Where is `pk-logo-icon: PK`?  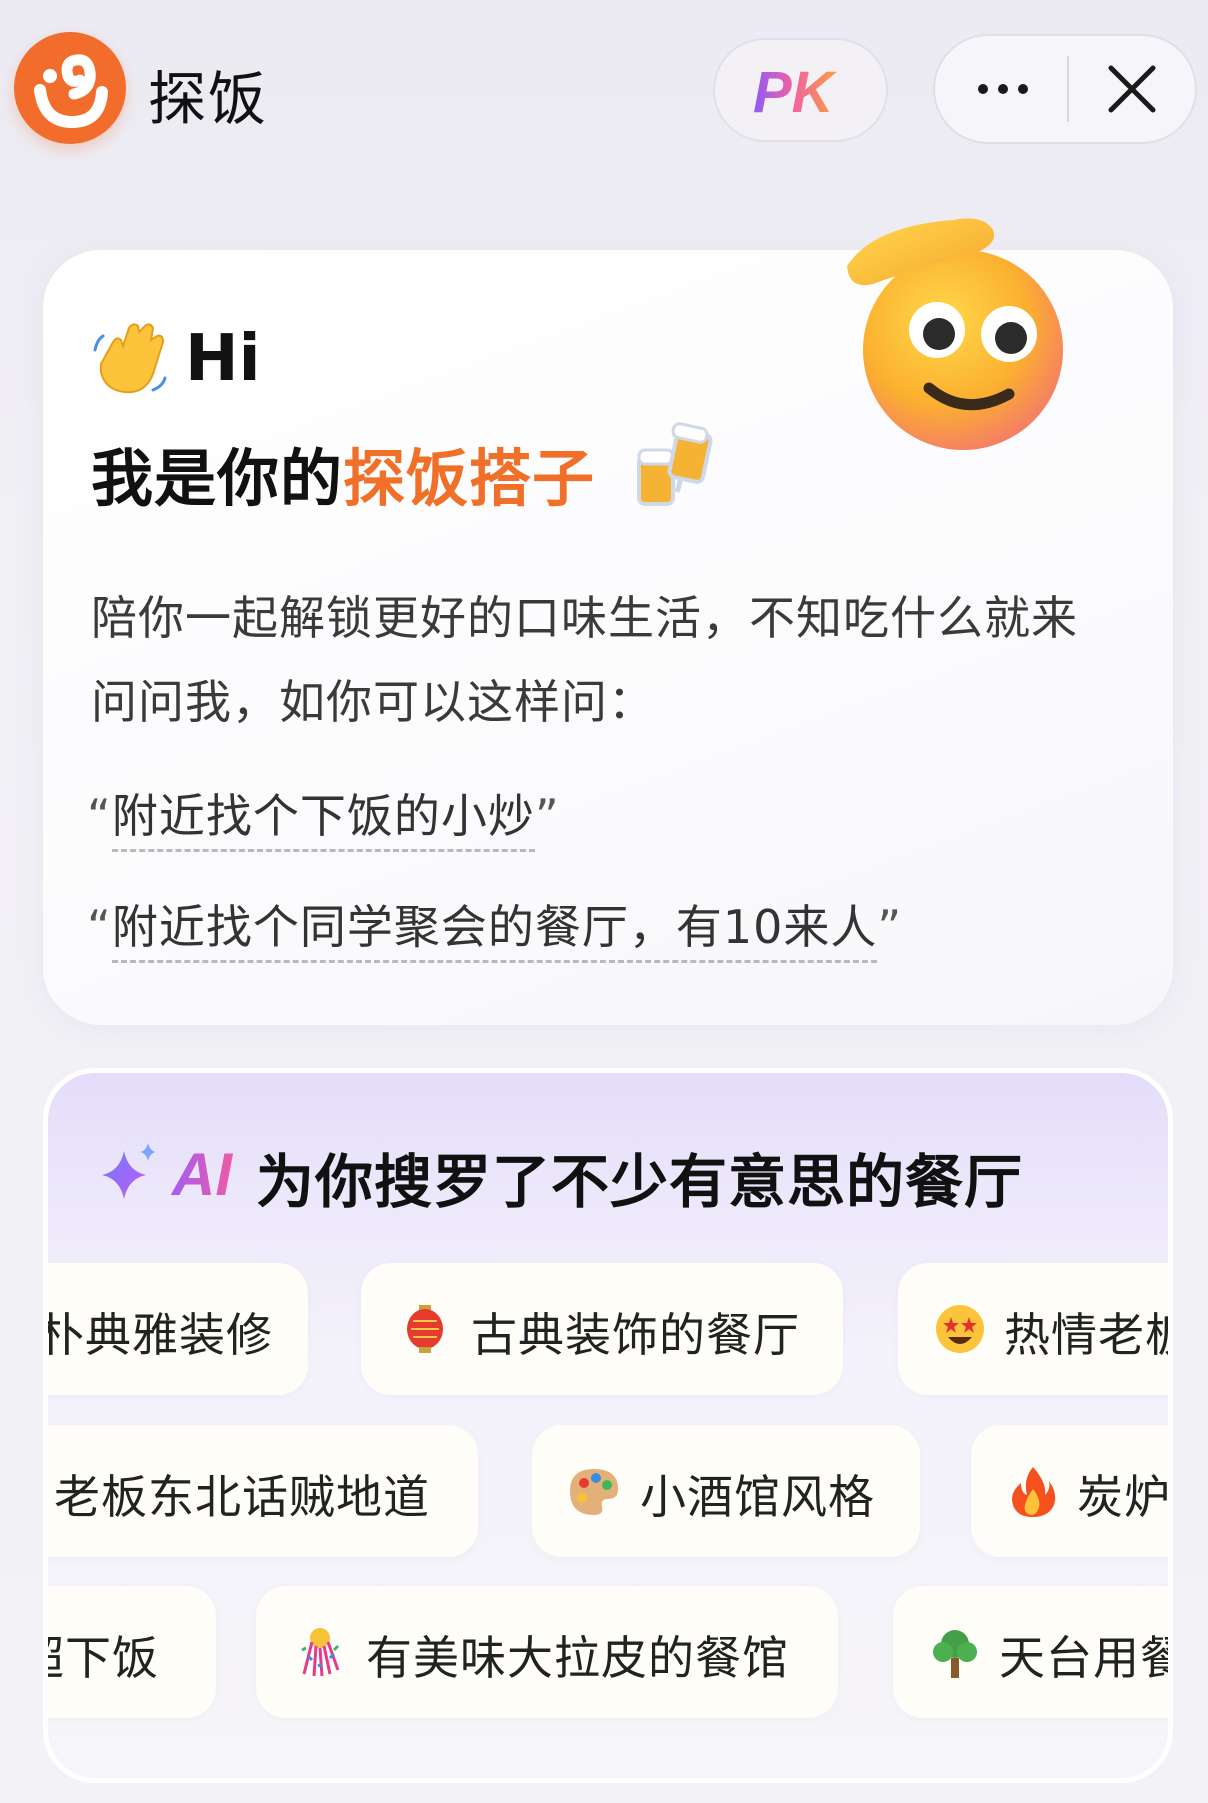 pk-logo-icon: PK is located at coordinates (795, 92).